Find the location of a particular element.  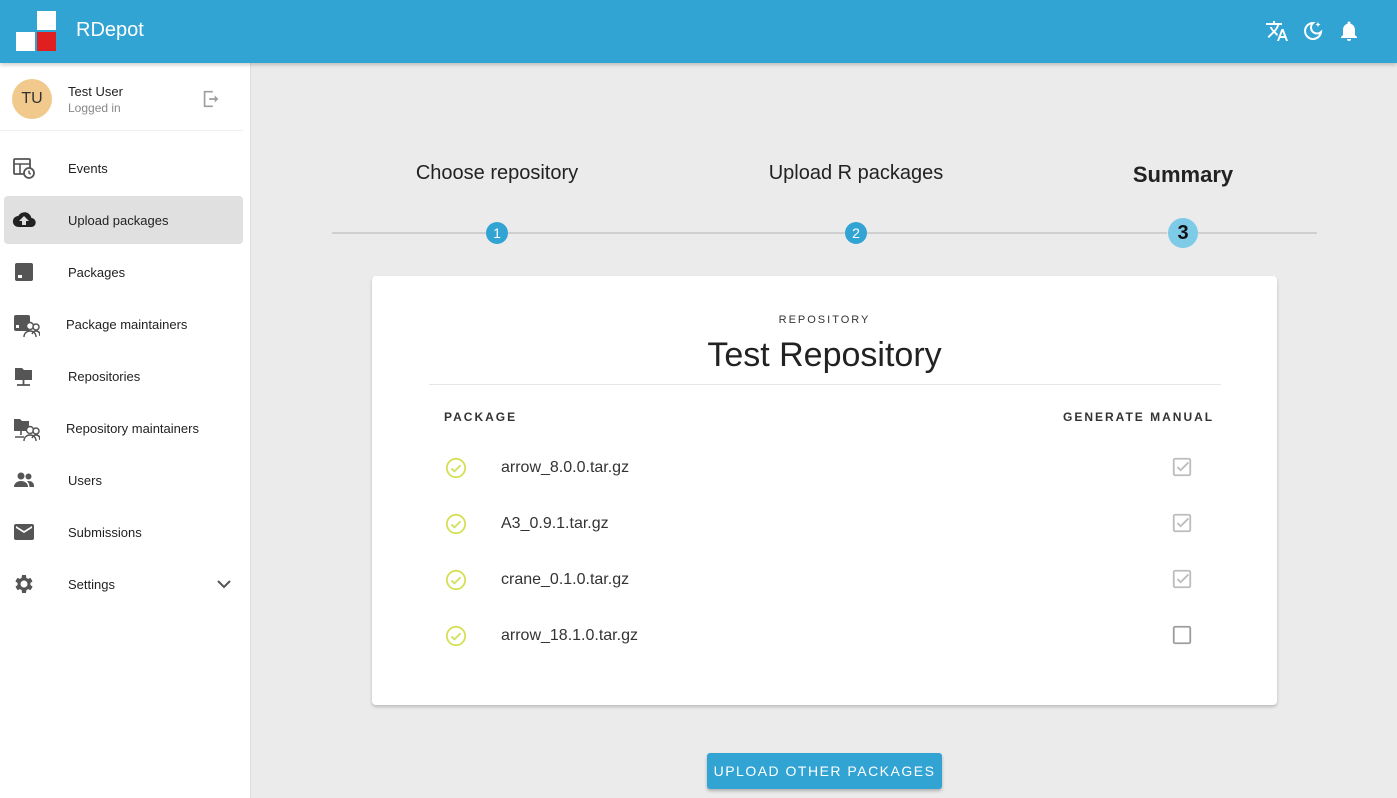

dark-mode-icon is located at coordinates (1313, 31).